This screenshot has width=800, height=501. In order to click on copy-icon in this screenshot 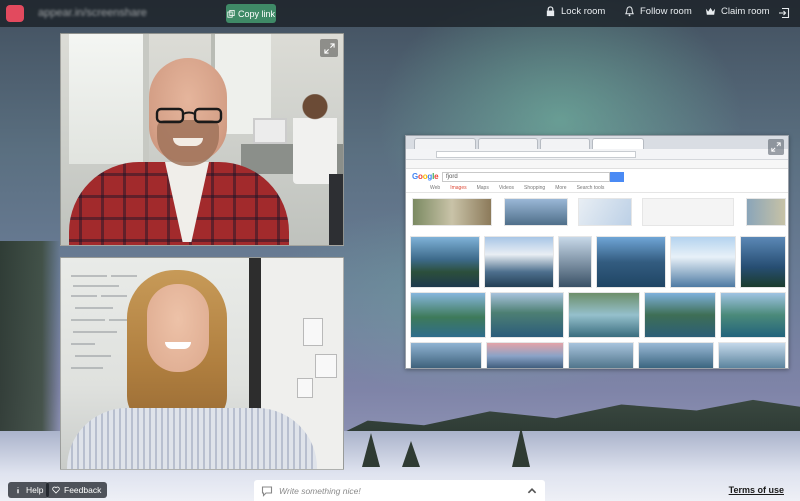, I will do `click(231, 13)`.